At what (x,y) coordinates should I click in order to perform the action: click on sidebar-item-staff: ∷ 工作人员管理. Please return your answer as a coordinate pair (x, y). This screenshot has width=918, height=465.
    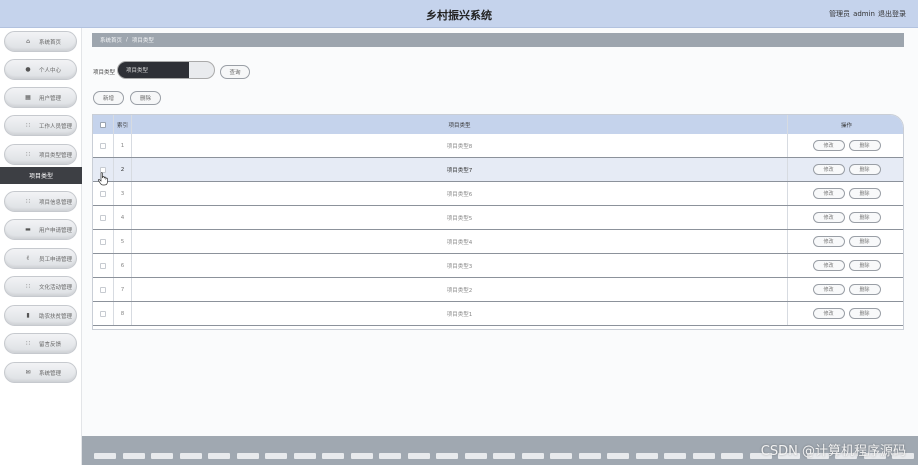
    Looking at the image, I should click on (40, 125).